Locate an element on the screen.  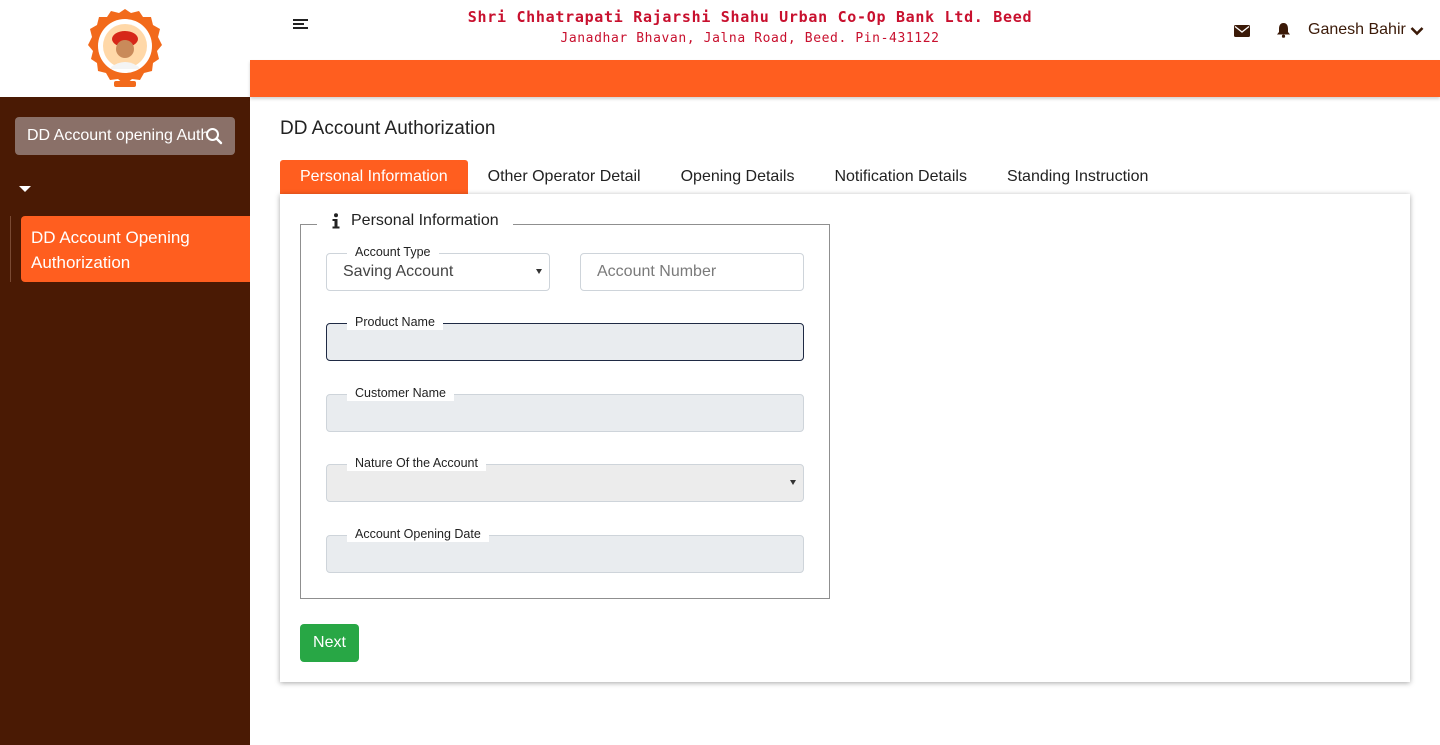
product-name-label: Product Name is located at coordinates (395, 322).